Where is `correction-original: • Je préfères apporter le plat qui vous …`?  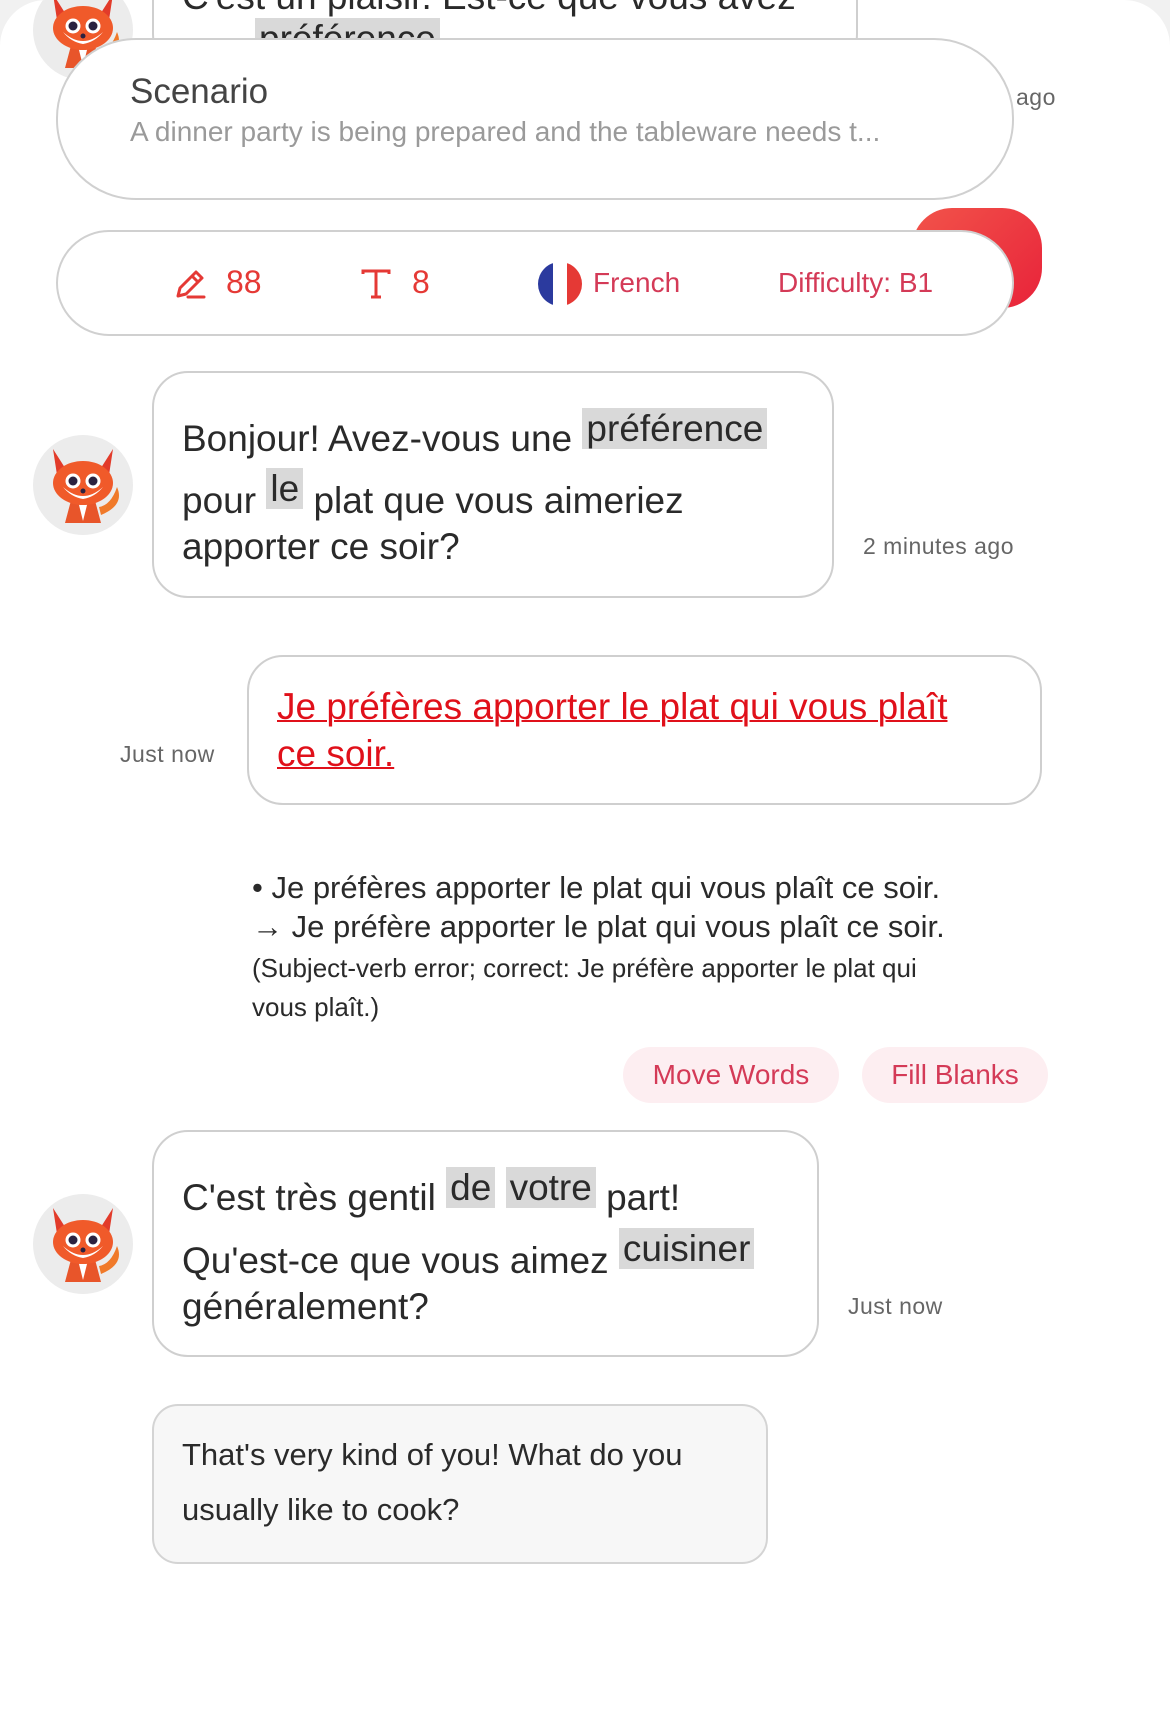
correction-original: • Je préfères apporter le plat qui vous … is located at coordinates (596, 887).